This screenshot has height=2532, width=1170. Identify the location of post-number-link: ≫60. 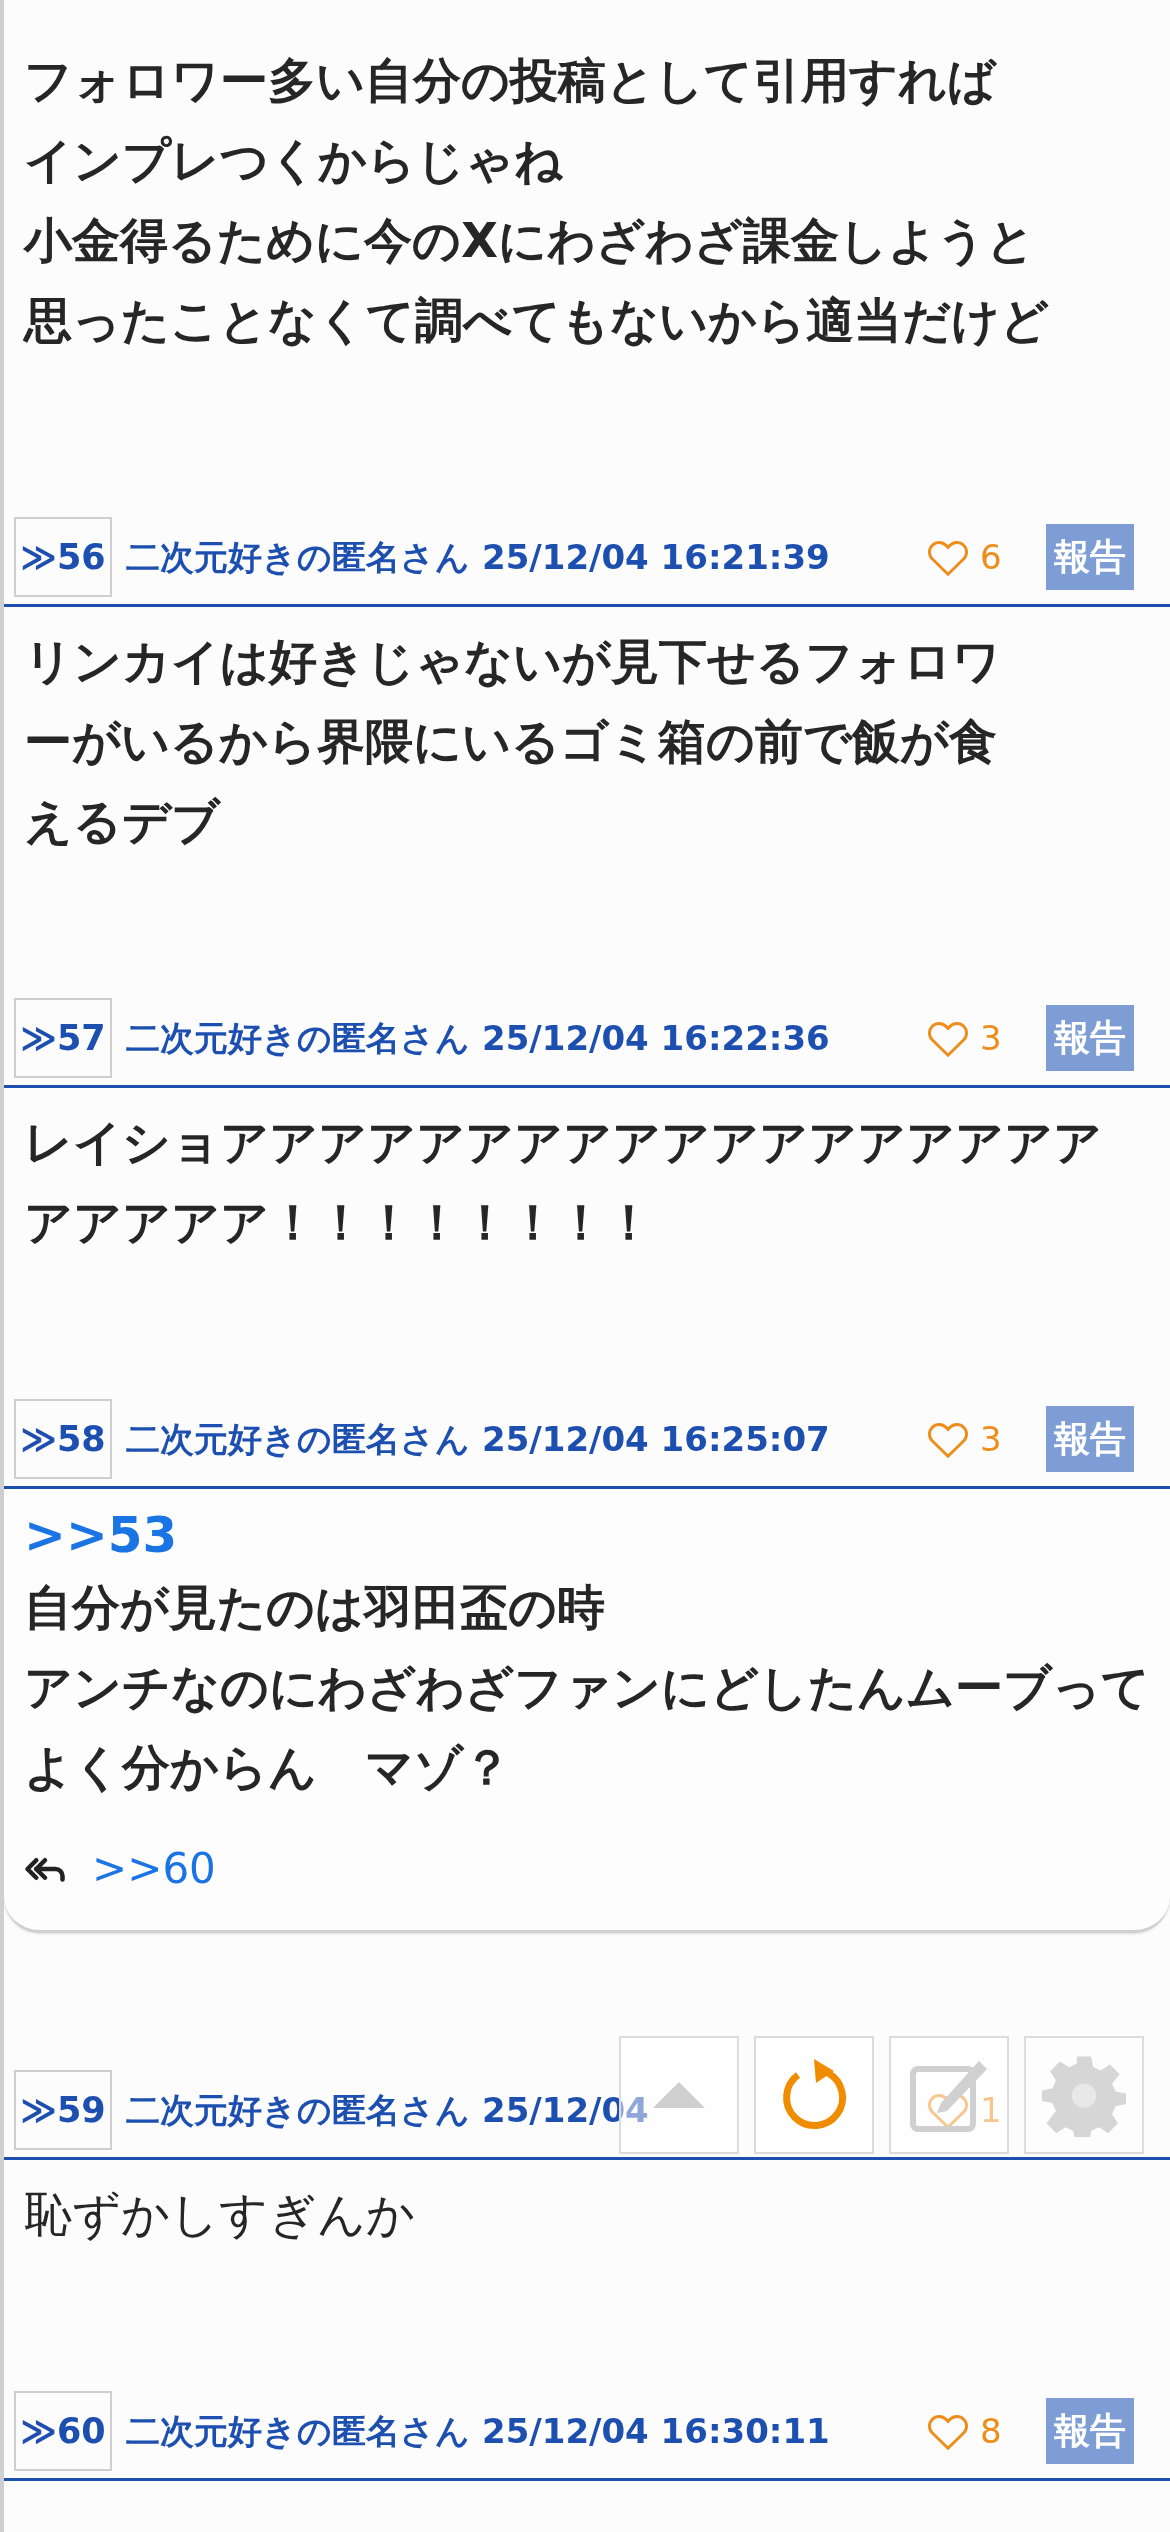
(63, 2431).